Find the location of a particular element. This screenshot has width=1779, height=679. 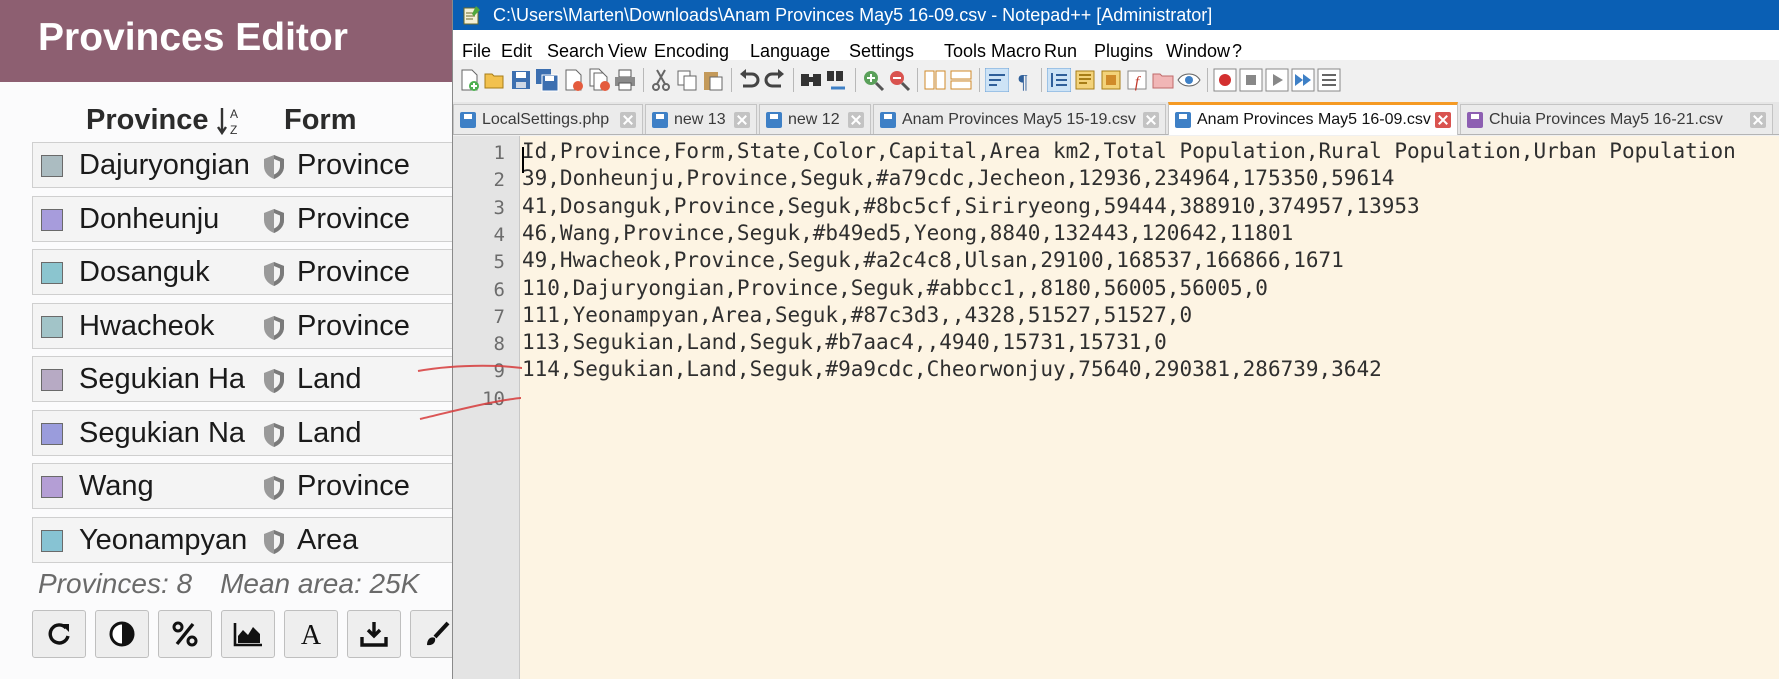

save-macro-icon is located at coordinates (1329, 80).